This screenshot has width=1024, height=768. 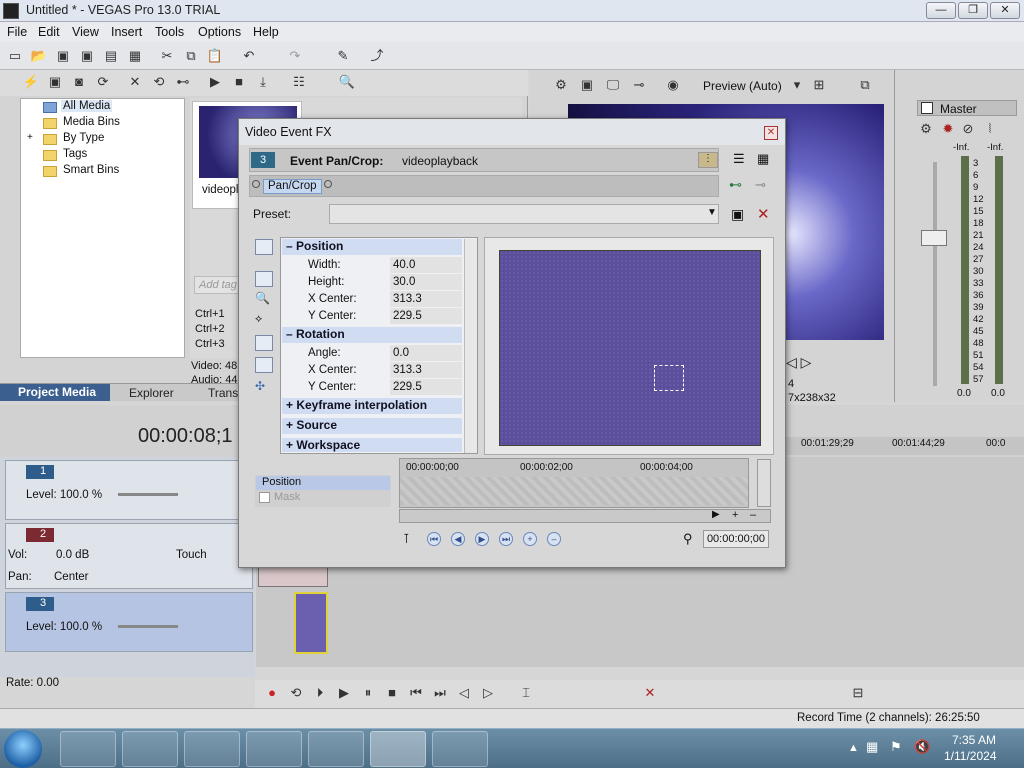 I want to click on track-header-1: 1 Level: 100.0 %, so click(x=129, y=490).